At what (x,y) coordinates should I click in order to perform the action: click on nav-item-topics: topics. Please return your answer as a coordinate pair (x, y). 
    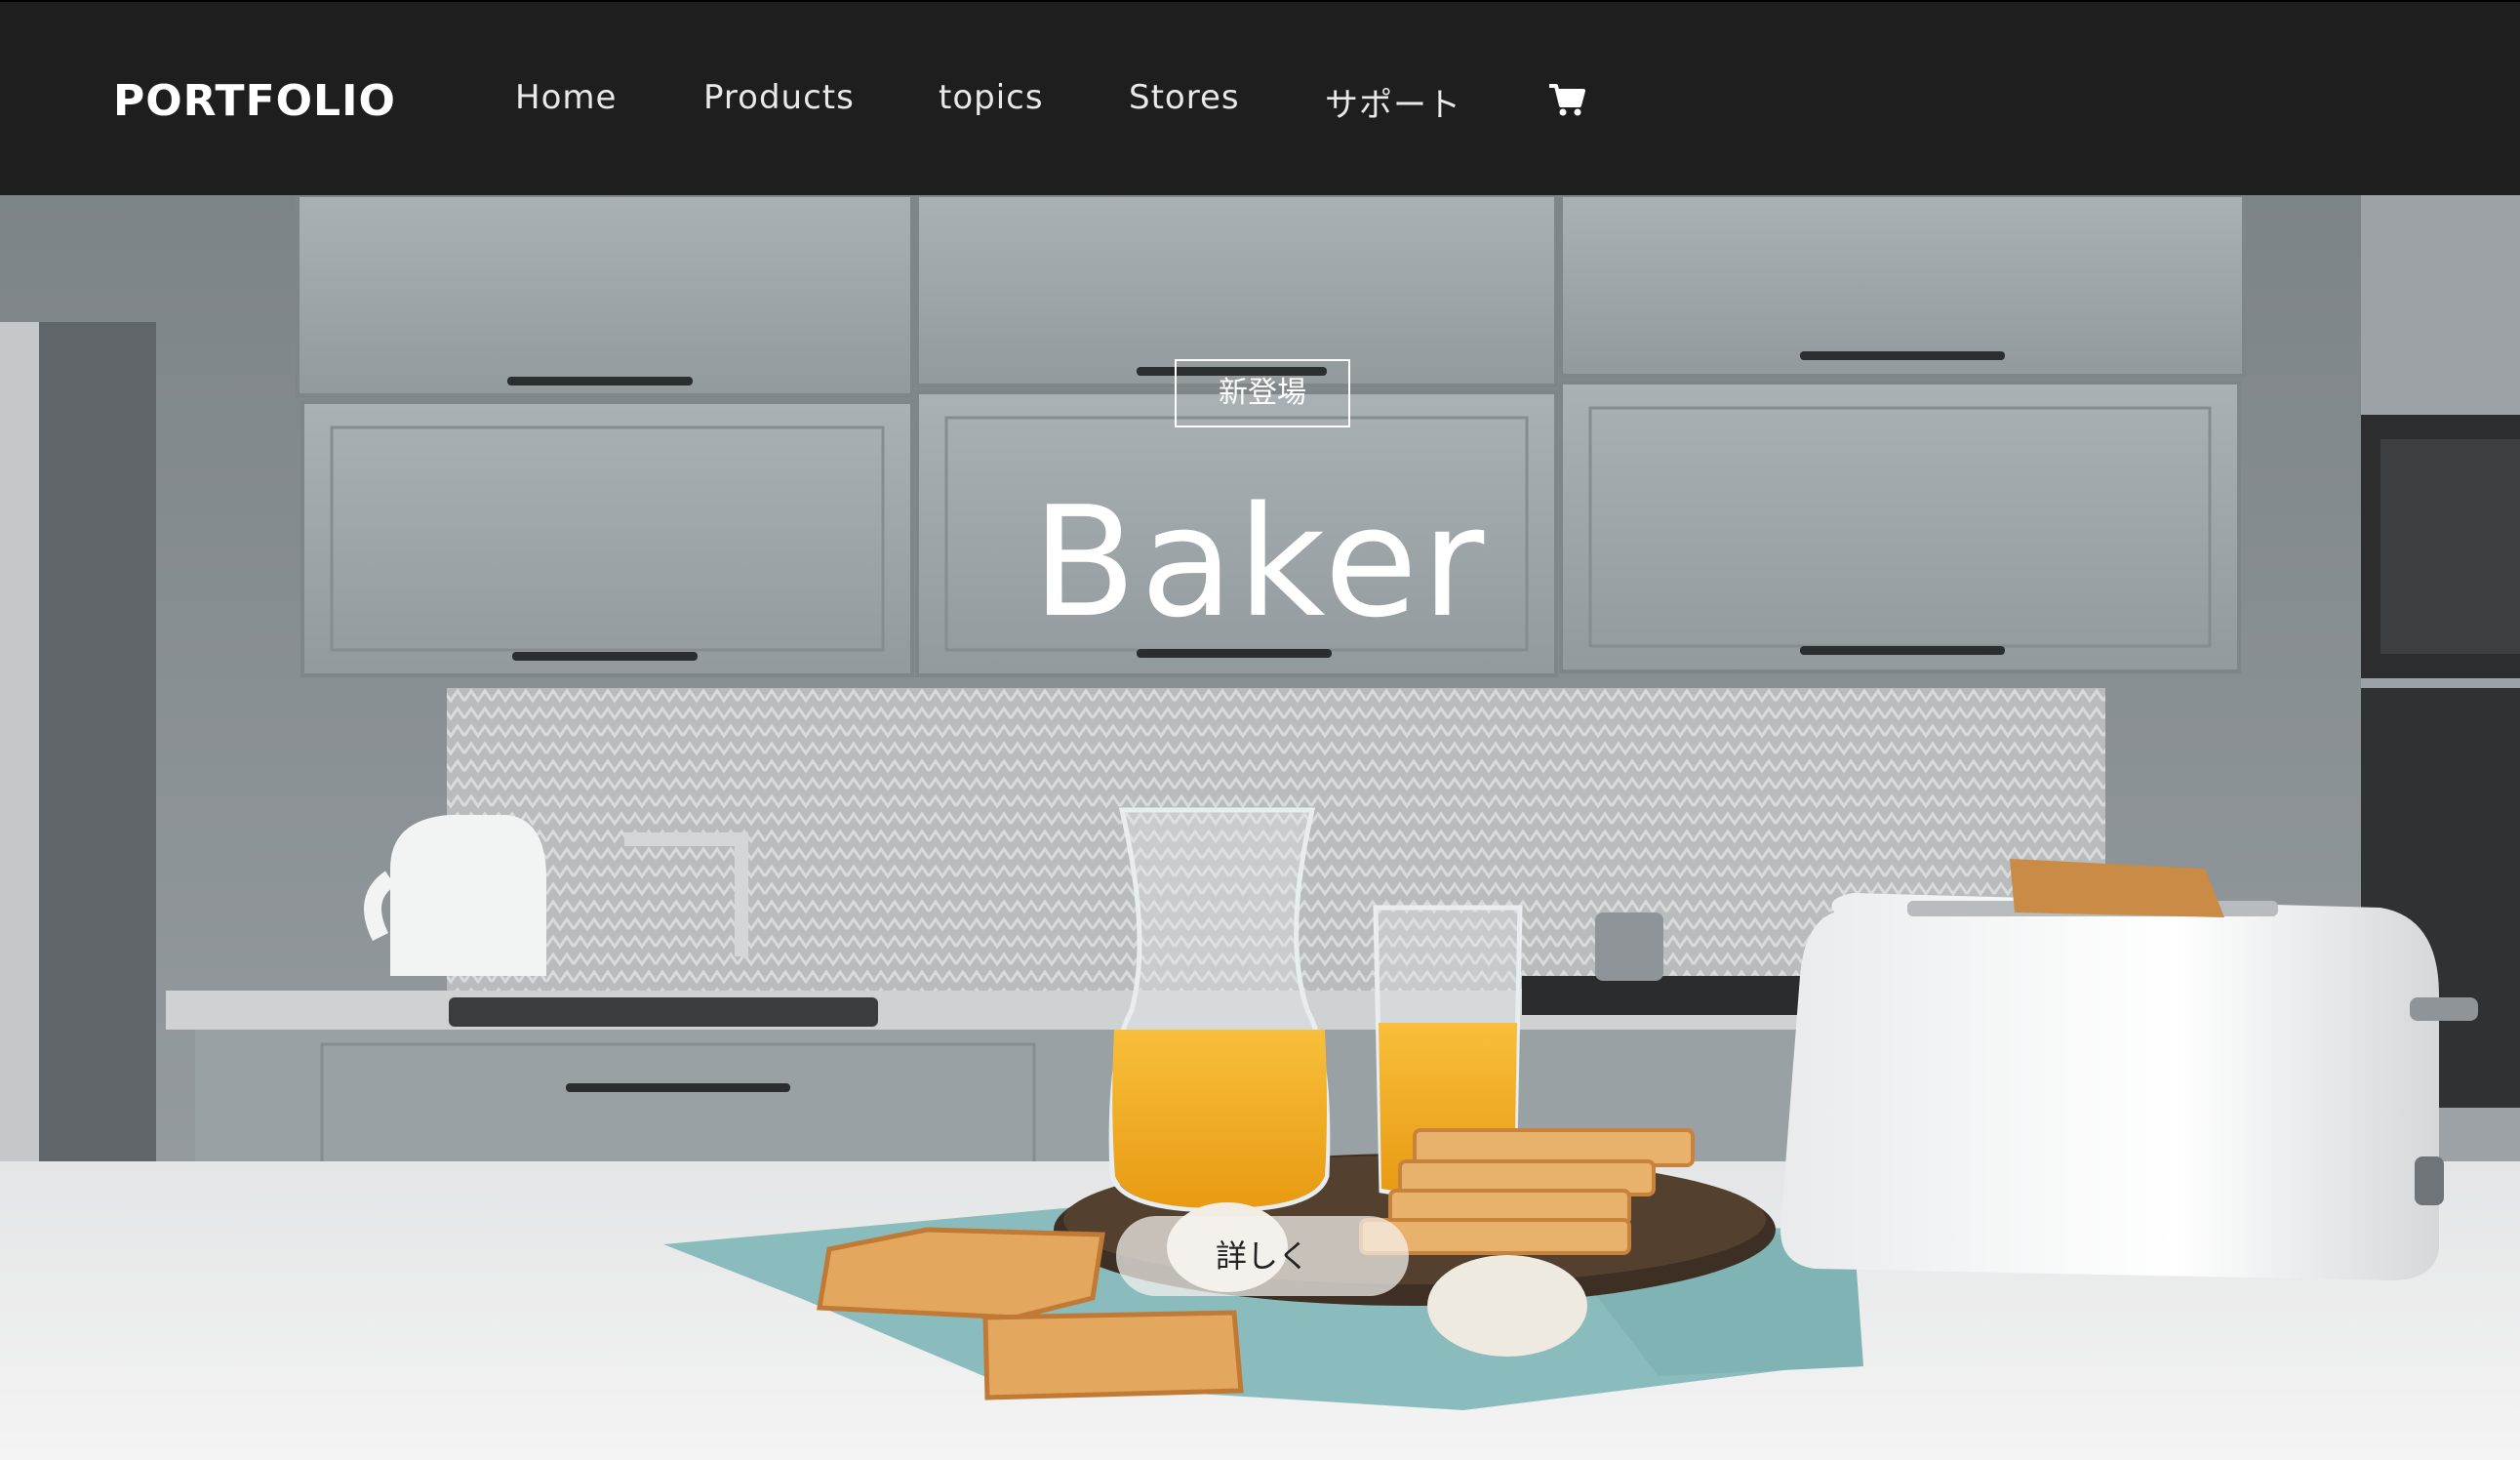
    Looking at the image, I should click on (991, 97).